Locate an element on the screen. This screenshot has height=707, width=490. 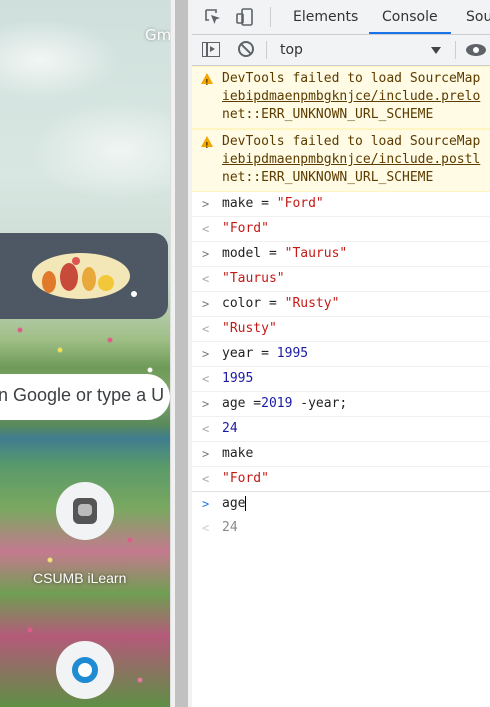
eager-result-value: 24 is located at coordinates (230, 527).